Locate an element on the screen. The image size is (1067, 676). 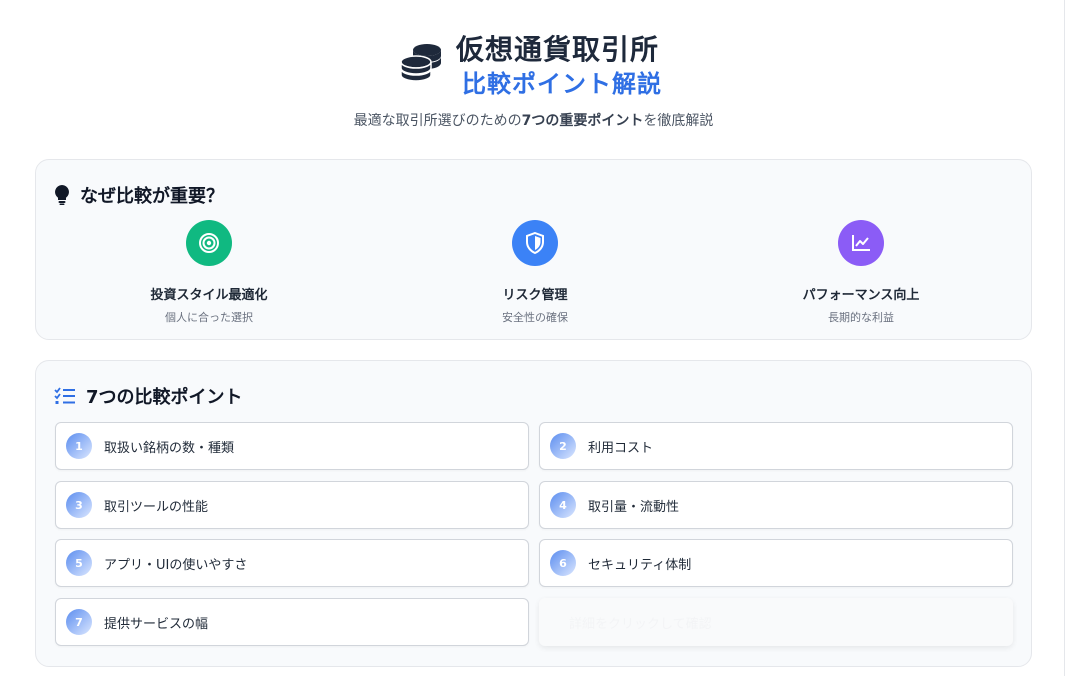
reason-description: 長期的な利益 is located at coordinates (861, 317).